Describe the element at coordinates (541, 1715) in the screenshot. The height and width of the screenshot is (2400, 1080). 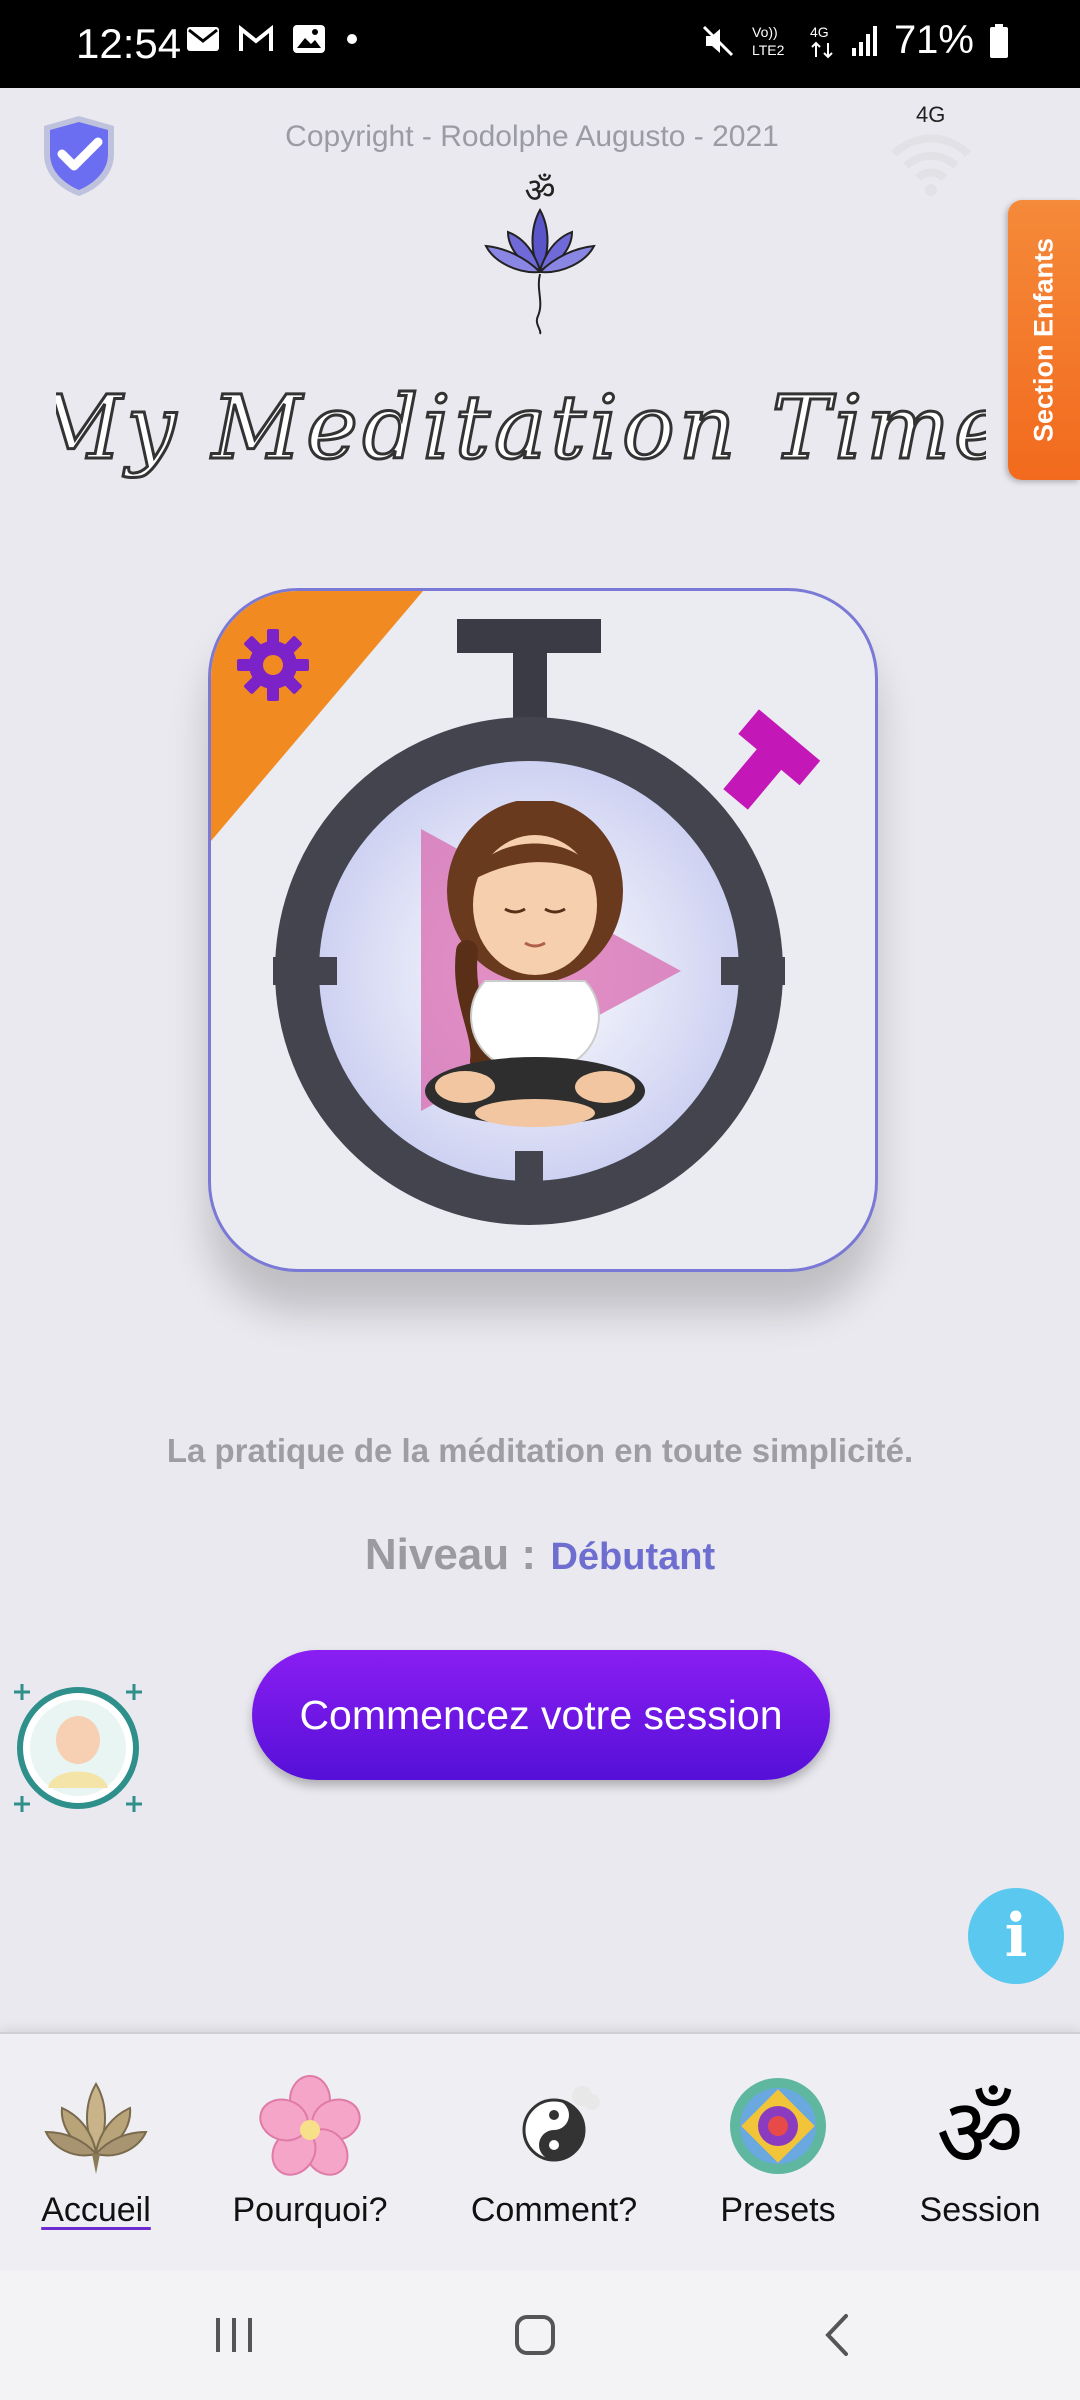
I see `start-session-button: Commencez votre session` at that location.